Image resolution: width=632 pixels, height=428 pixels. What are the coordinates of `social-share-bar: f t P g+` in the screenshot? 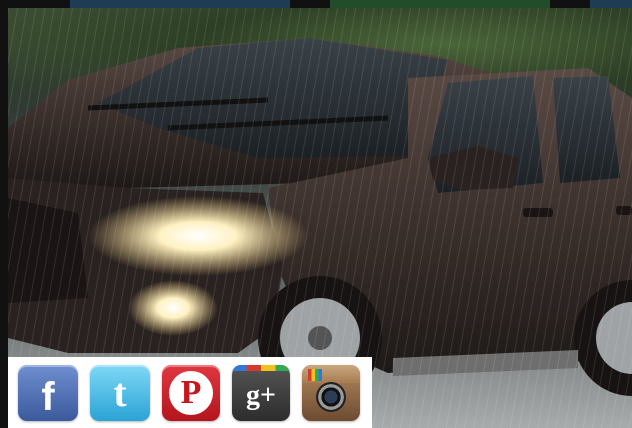 It's located at (190, 392).